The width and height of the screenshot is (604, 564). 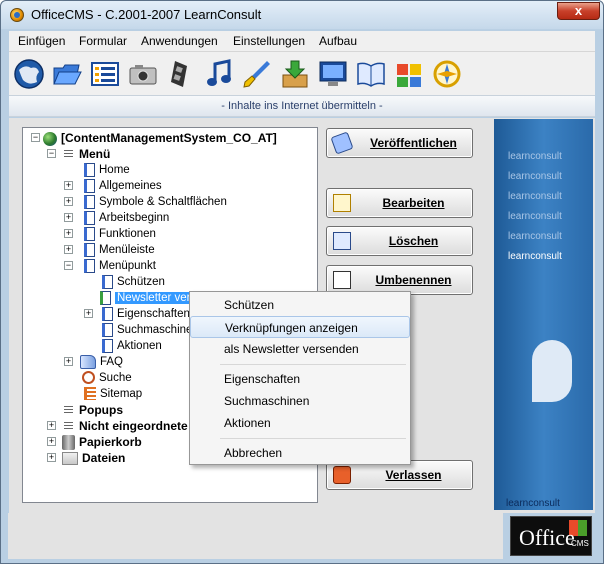 What do you see at coordinates (181, 74) in the screenshot?
I see `film-icon` at bounding box center [181, 74].